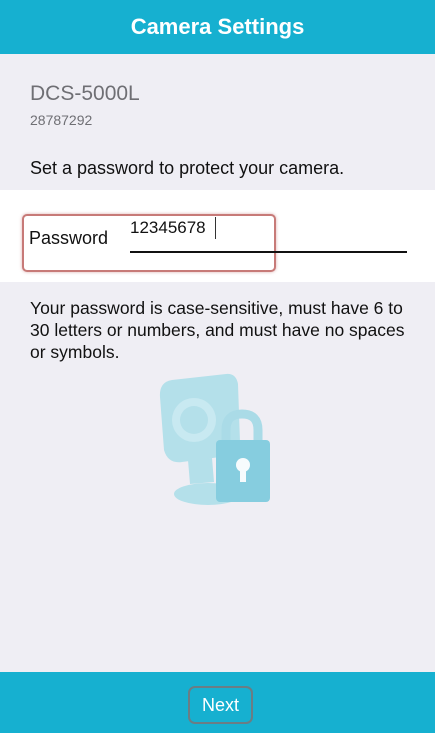 Image resolution: width=435 pixels, height=733 pixels. I want to click on device-model: DCS-5000L, so click(85, 93).